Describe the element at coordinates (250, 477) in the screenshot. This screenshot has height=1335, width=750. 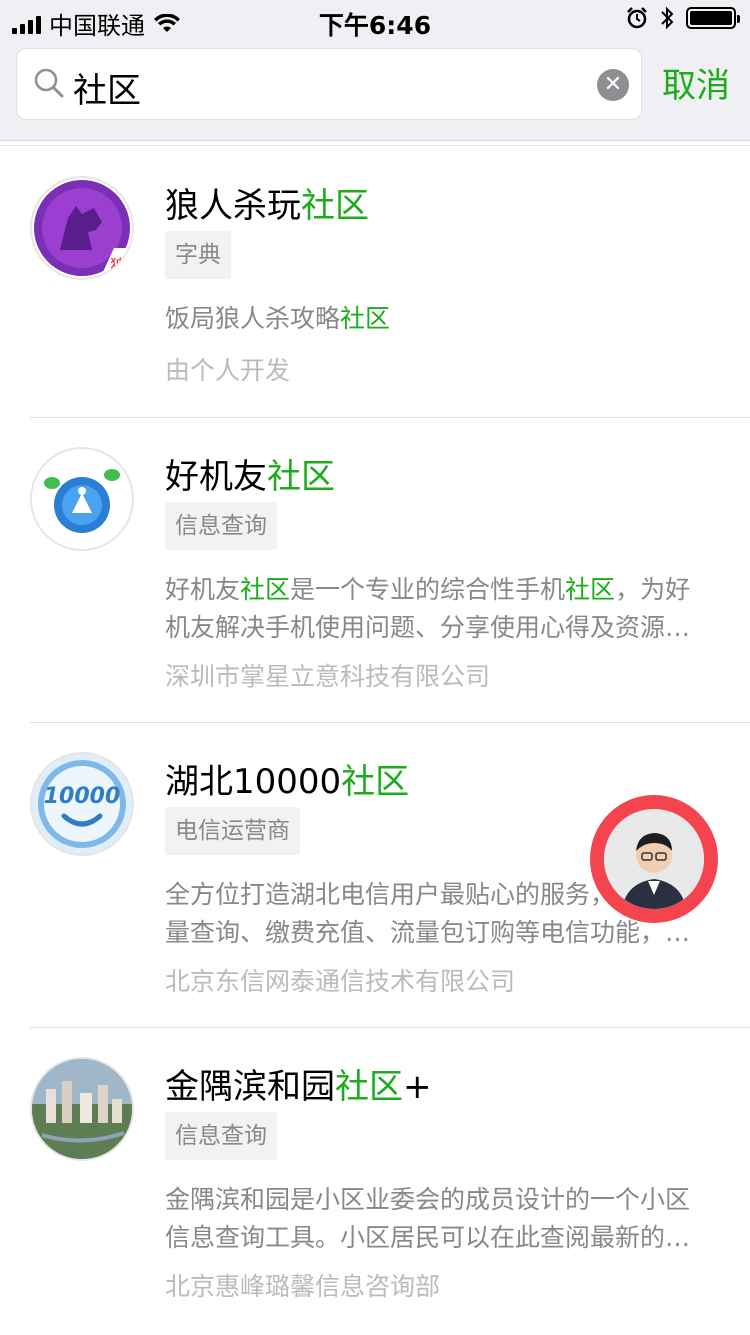
I see `result-title: 好机友社区` at that location.